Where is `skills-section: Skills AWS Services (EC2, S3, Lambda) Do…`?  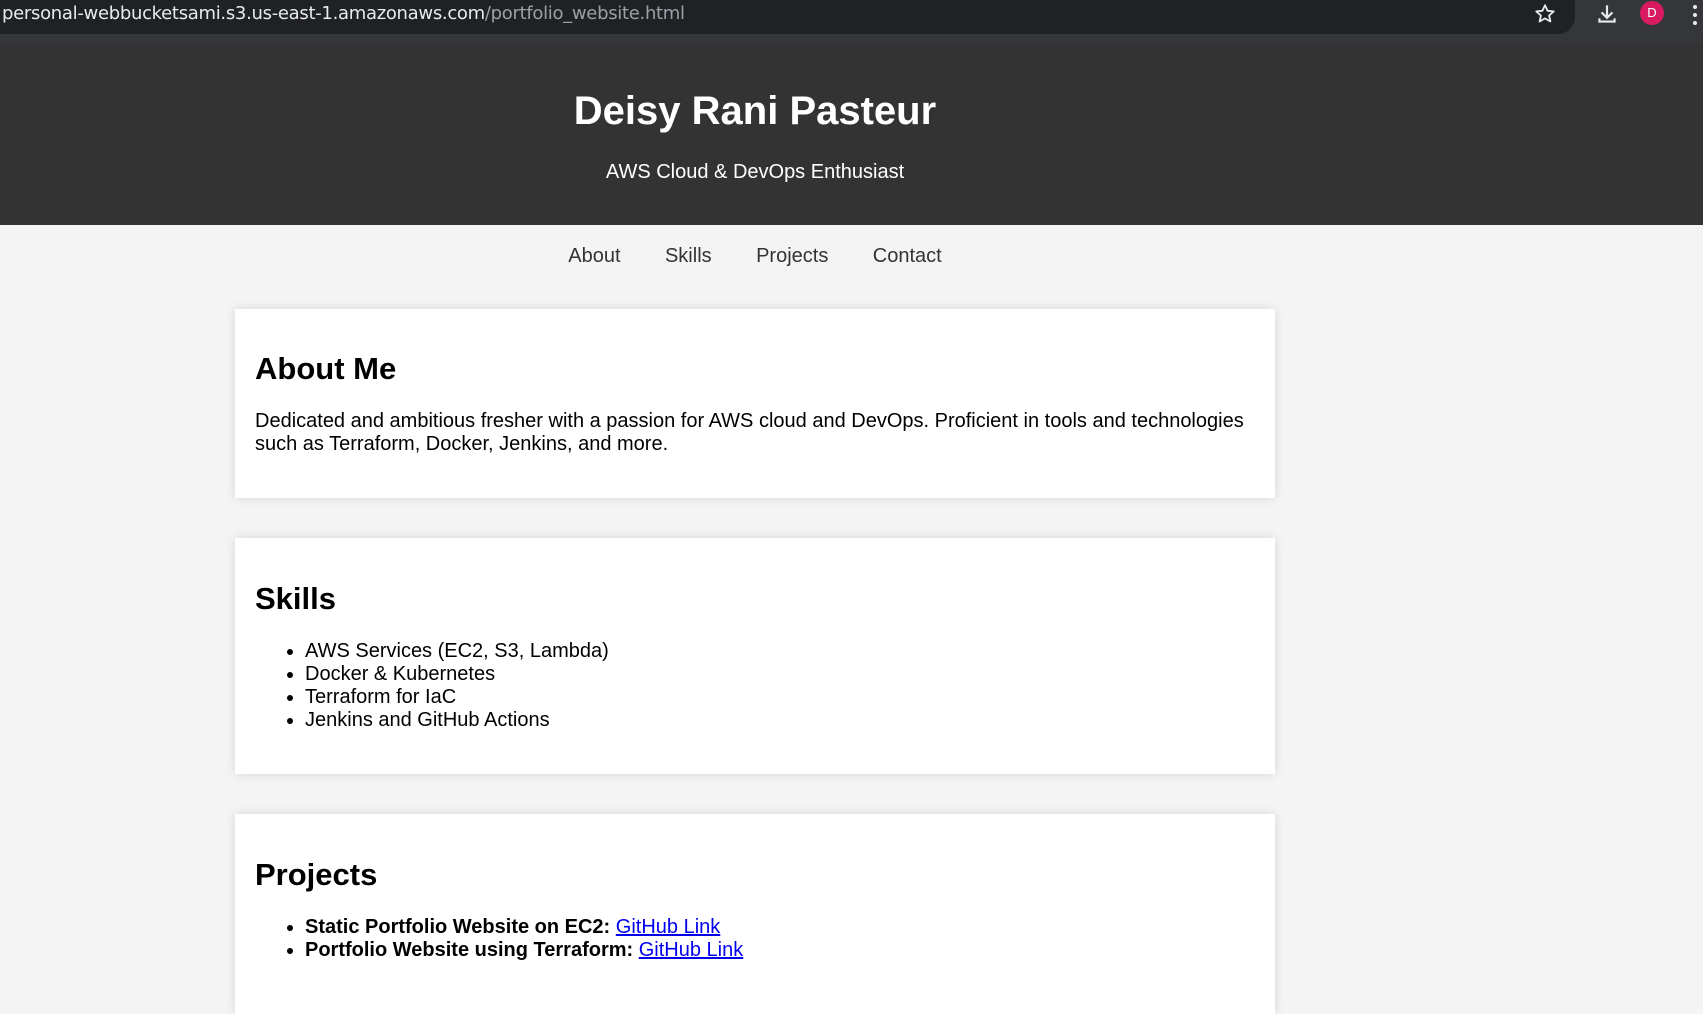 skills-section: Skills AWS Services (EC2, S3, Lambda) Do… is located at coordinates (755, 656).